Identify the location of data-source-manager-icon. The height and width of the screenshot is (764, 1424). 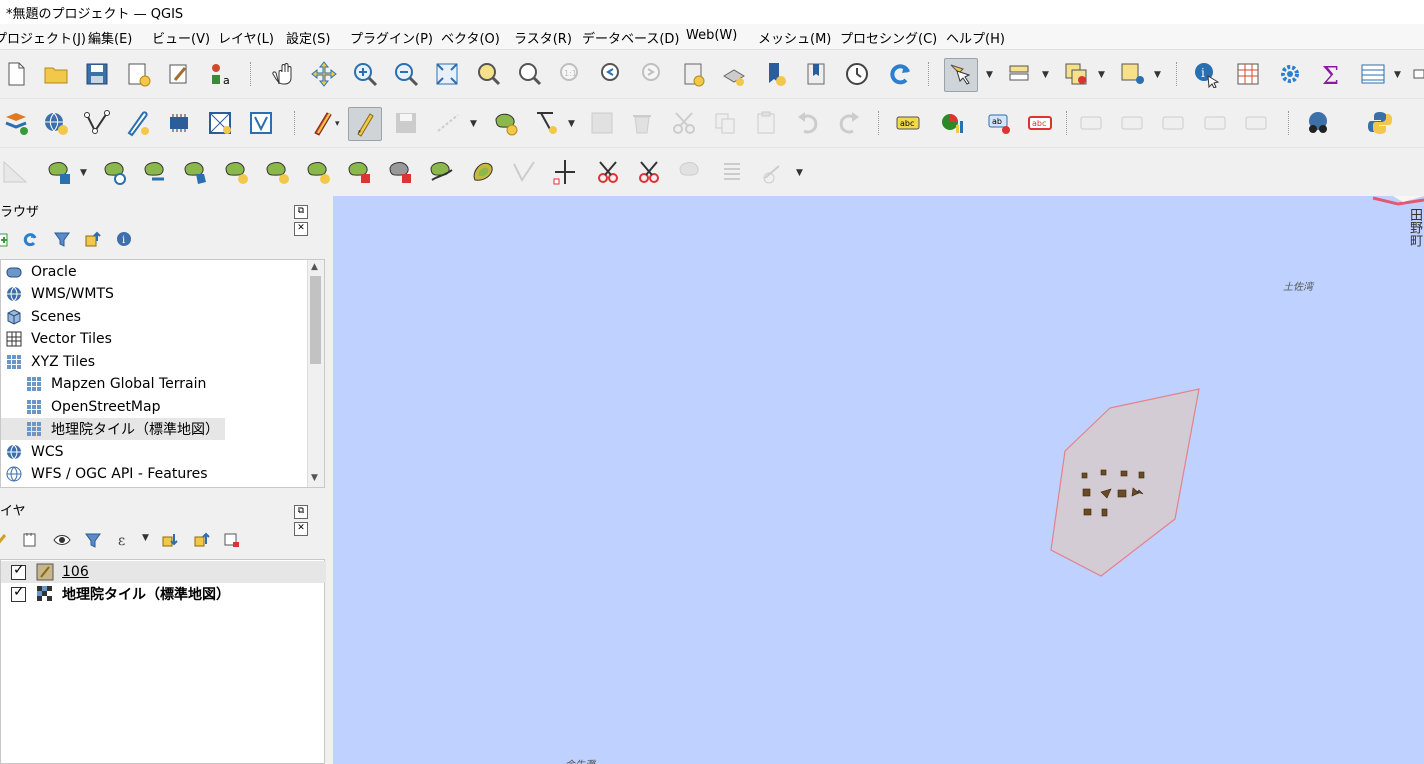
(16, 123).